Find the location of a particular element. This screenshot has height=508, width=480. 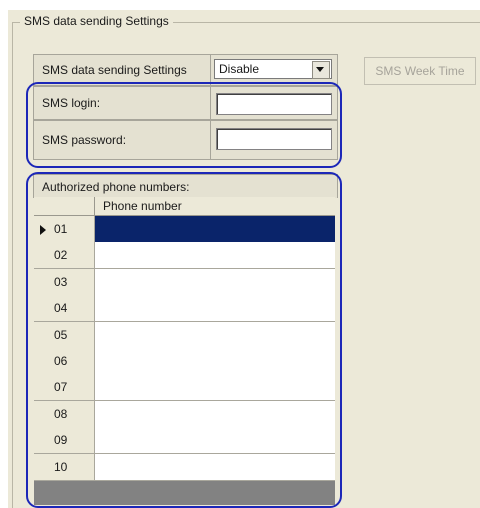

mode-select-value: Disable is located at coordinates (239, 69).